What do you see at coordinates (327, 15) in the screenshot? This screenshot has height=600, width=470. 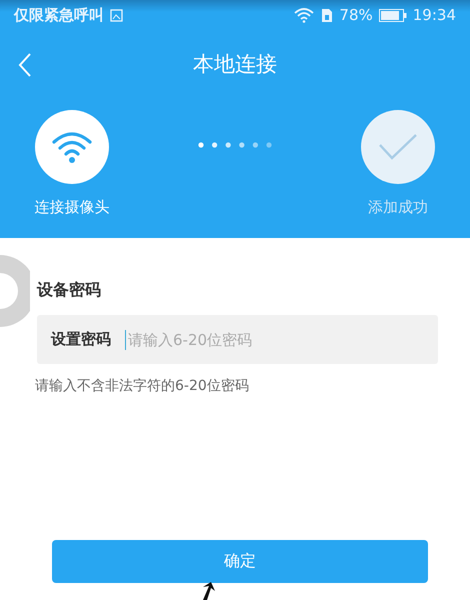 I see `sim-card-icon` at bounding box center [327, 15].